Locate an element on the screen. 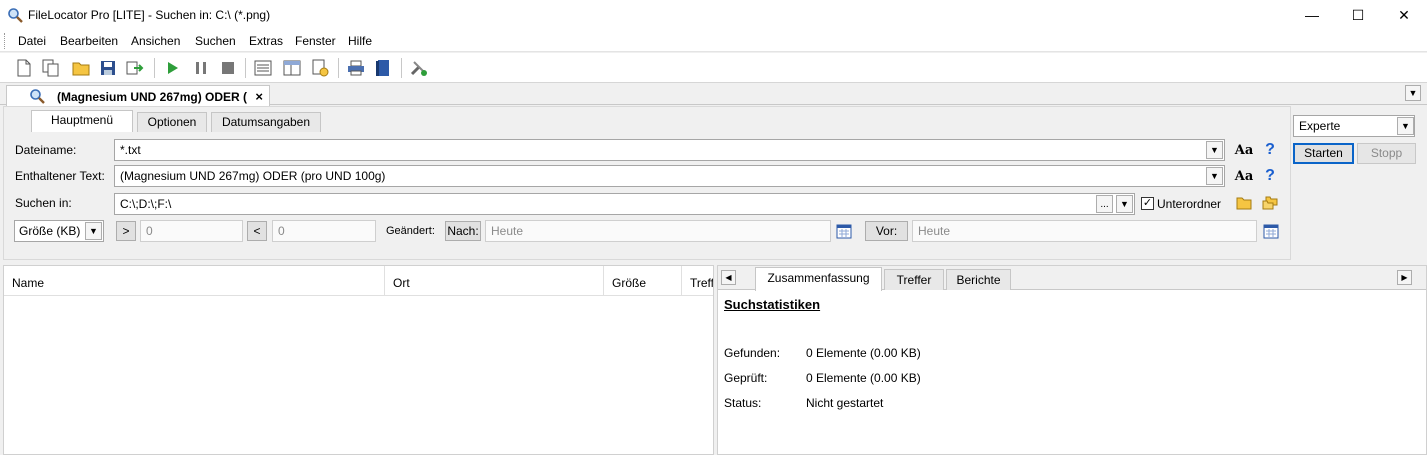  pause-search-button is located at coordinates (201, 68).